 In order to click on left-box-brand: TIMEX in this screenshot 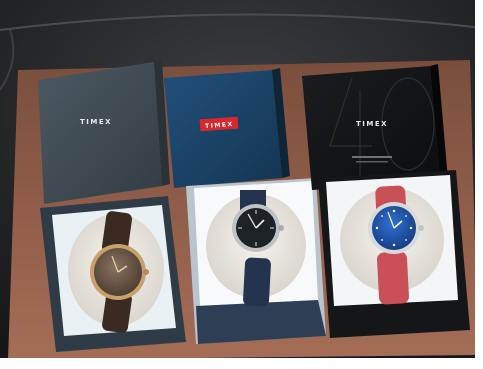, I will do `click(96, 122)`.